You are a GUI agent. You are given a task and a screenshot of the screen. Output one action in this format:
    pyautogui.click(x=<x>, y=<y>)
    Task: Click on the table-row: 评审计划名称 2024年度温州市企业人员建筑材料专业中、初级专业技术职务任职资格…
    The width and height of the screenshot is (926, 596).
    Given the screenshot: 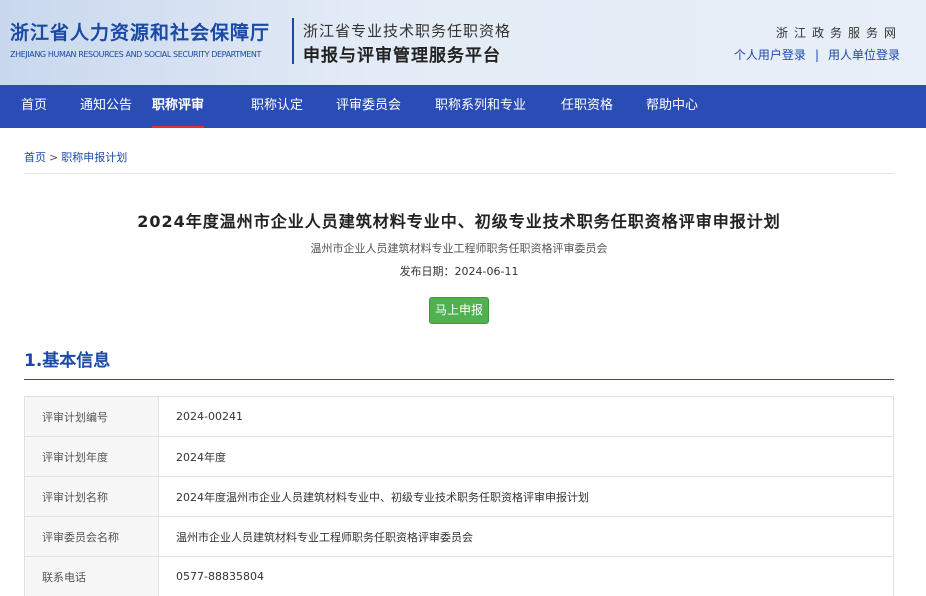 What is the action you would take?
    pyautogui.click(x=459, y=496)
    